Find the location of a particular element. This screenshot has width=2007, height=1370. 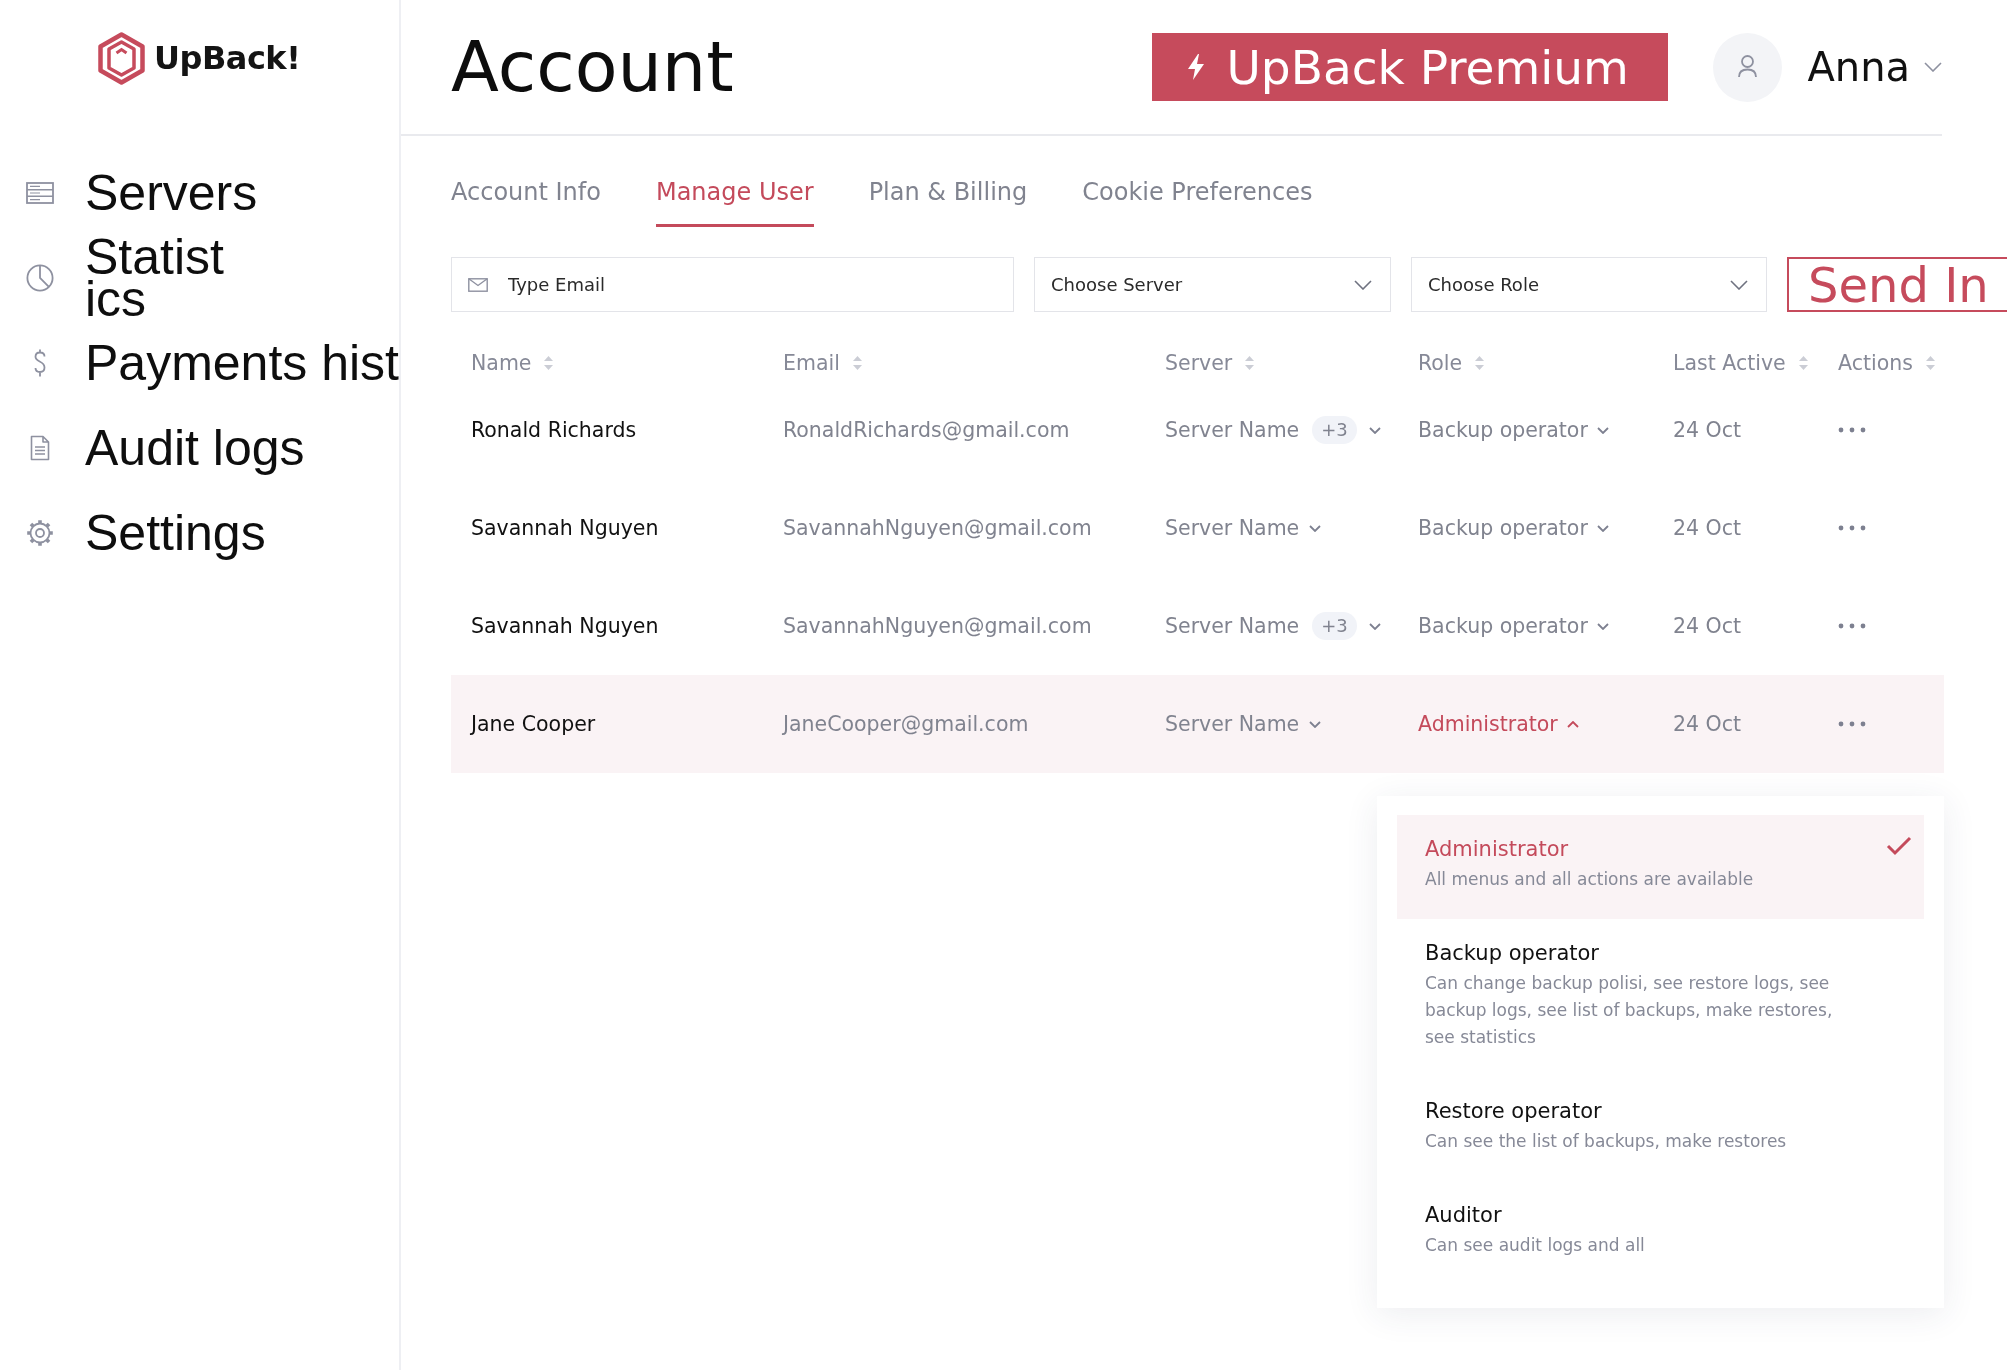

role-select: Choose Role is located at coordinates (1589, 284).